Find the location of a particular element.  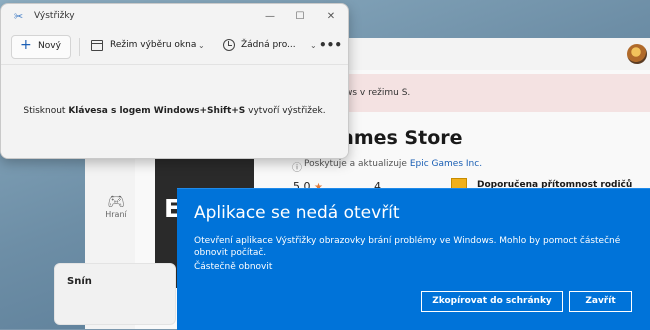

new-snip-button: + Nový is located at coordinates (41, 47).